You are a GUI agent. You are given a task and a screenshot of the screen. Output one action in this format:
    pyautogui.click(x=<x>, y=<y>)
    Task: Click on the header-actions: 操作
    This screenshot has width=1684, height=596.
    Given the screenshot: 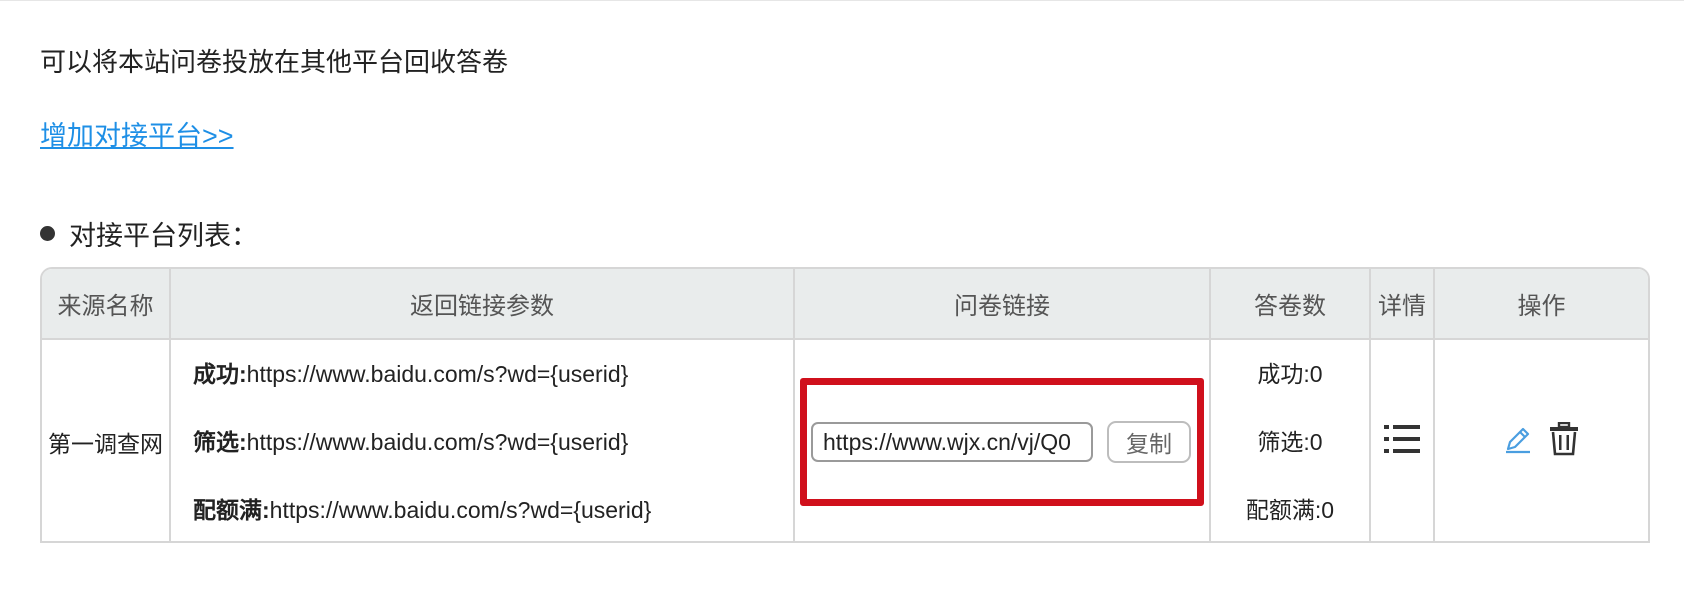 What is the action you would take?
    pyautogui.click(x=1541, y=304)
    